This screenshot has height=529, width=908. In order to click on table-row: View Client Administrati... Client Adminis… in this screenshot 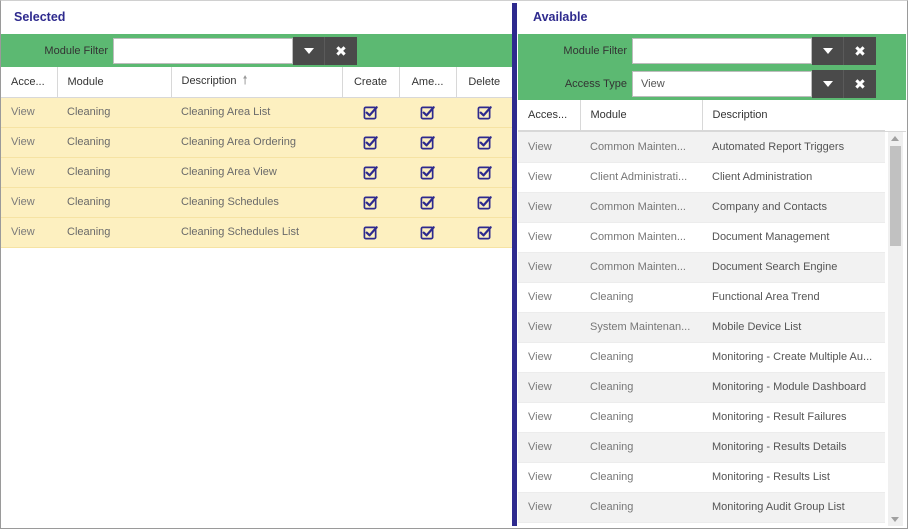, I will do `click(701, 177)`.